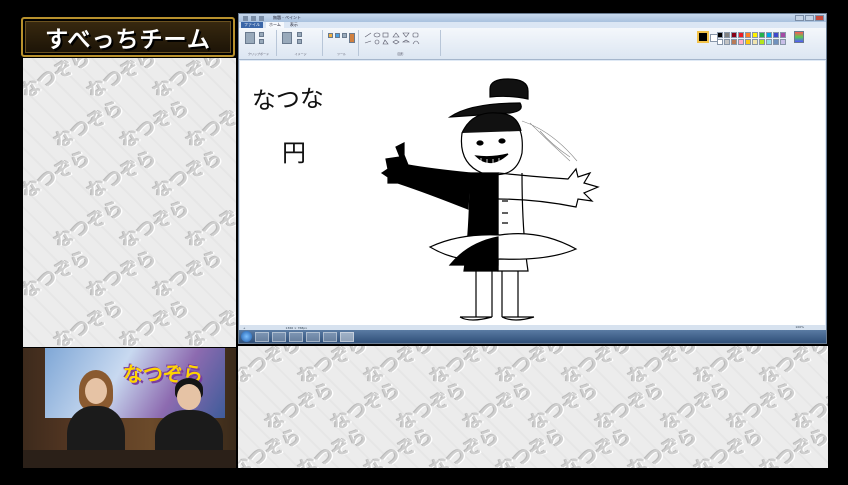 Image resolution: width=848 pixels, height=485 pixels. Describe the element at coordinates (313, 336) in the screenshot. I see `taskbar-app` at that location.